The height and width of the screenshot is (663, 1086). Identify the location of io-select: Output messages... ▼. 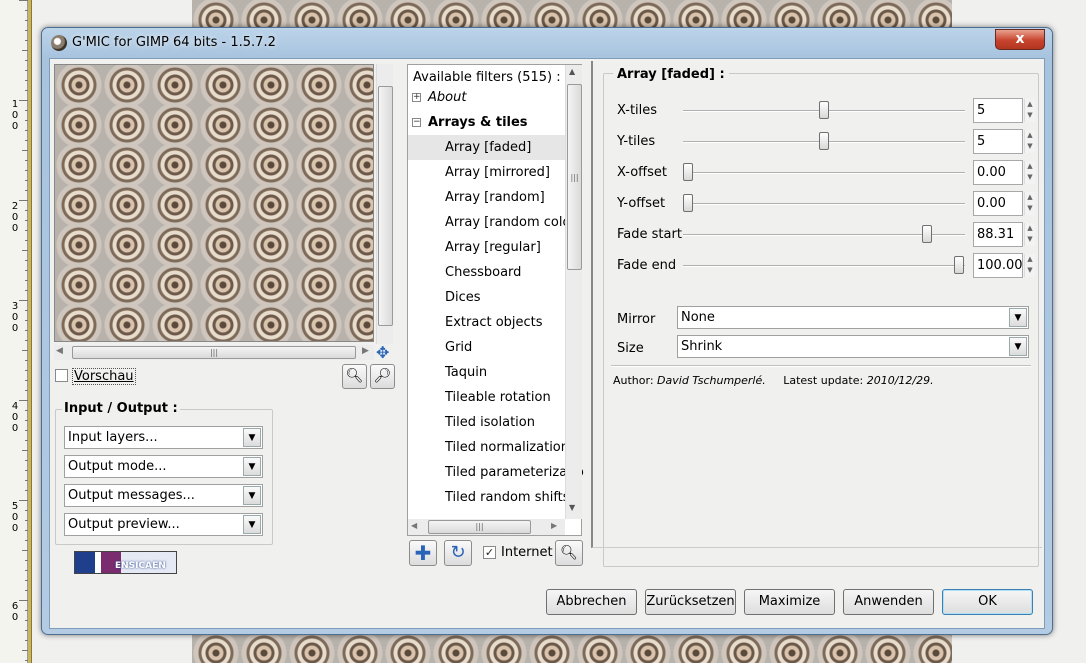
(163, 495).